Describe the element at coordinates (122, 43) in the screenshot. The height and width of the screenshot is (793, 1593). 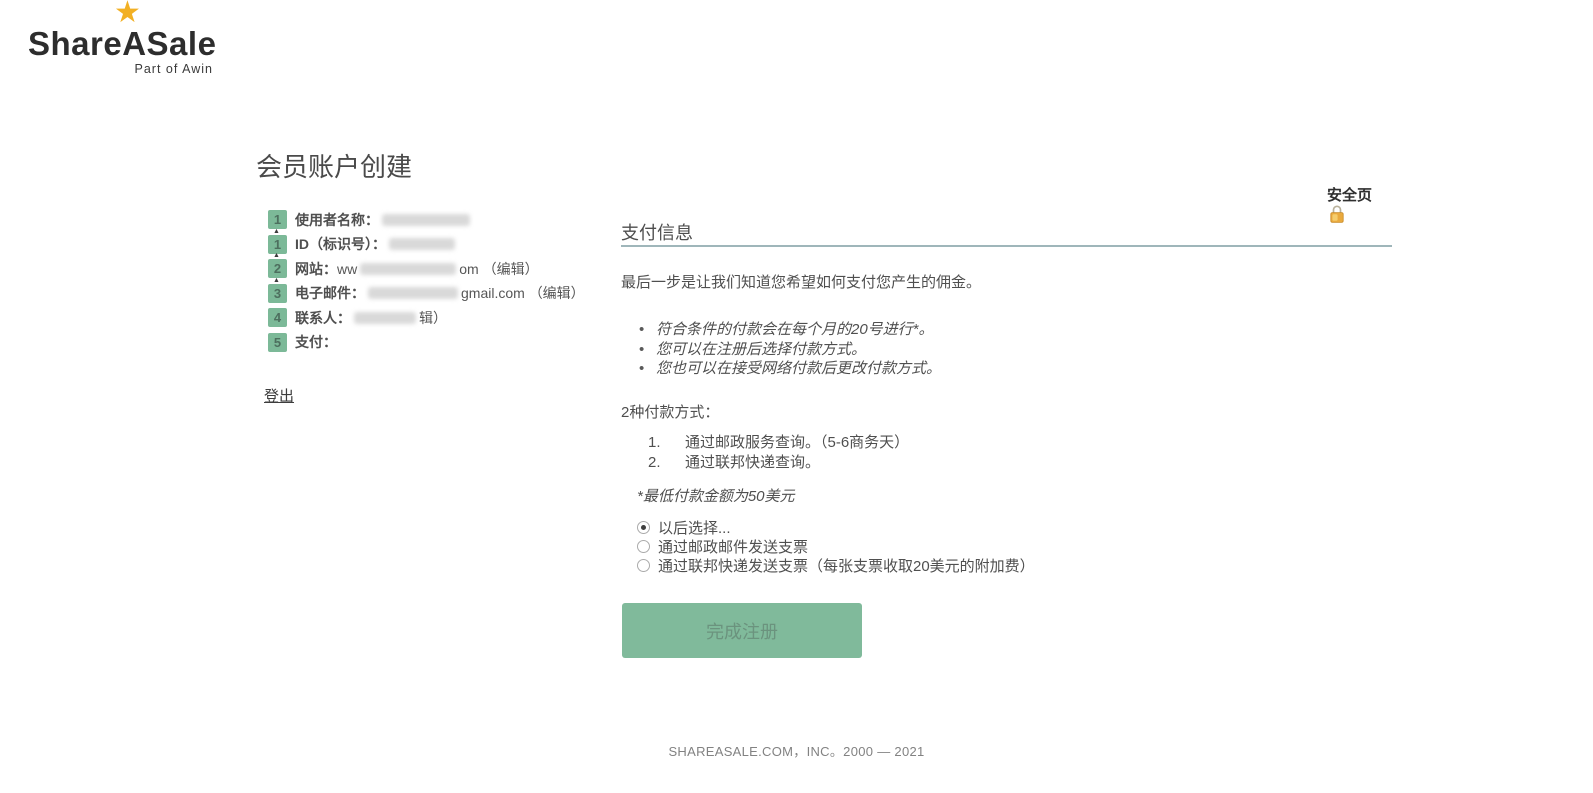
I see `logo-brand-text: ShareASale` at that location.